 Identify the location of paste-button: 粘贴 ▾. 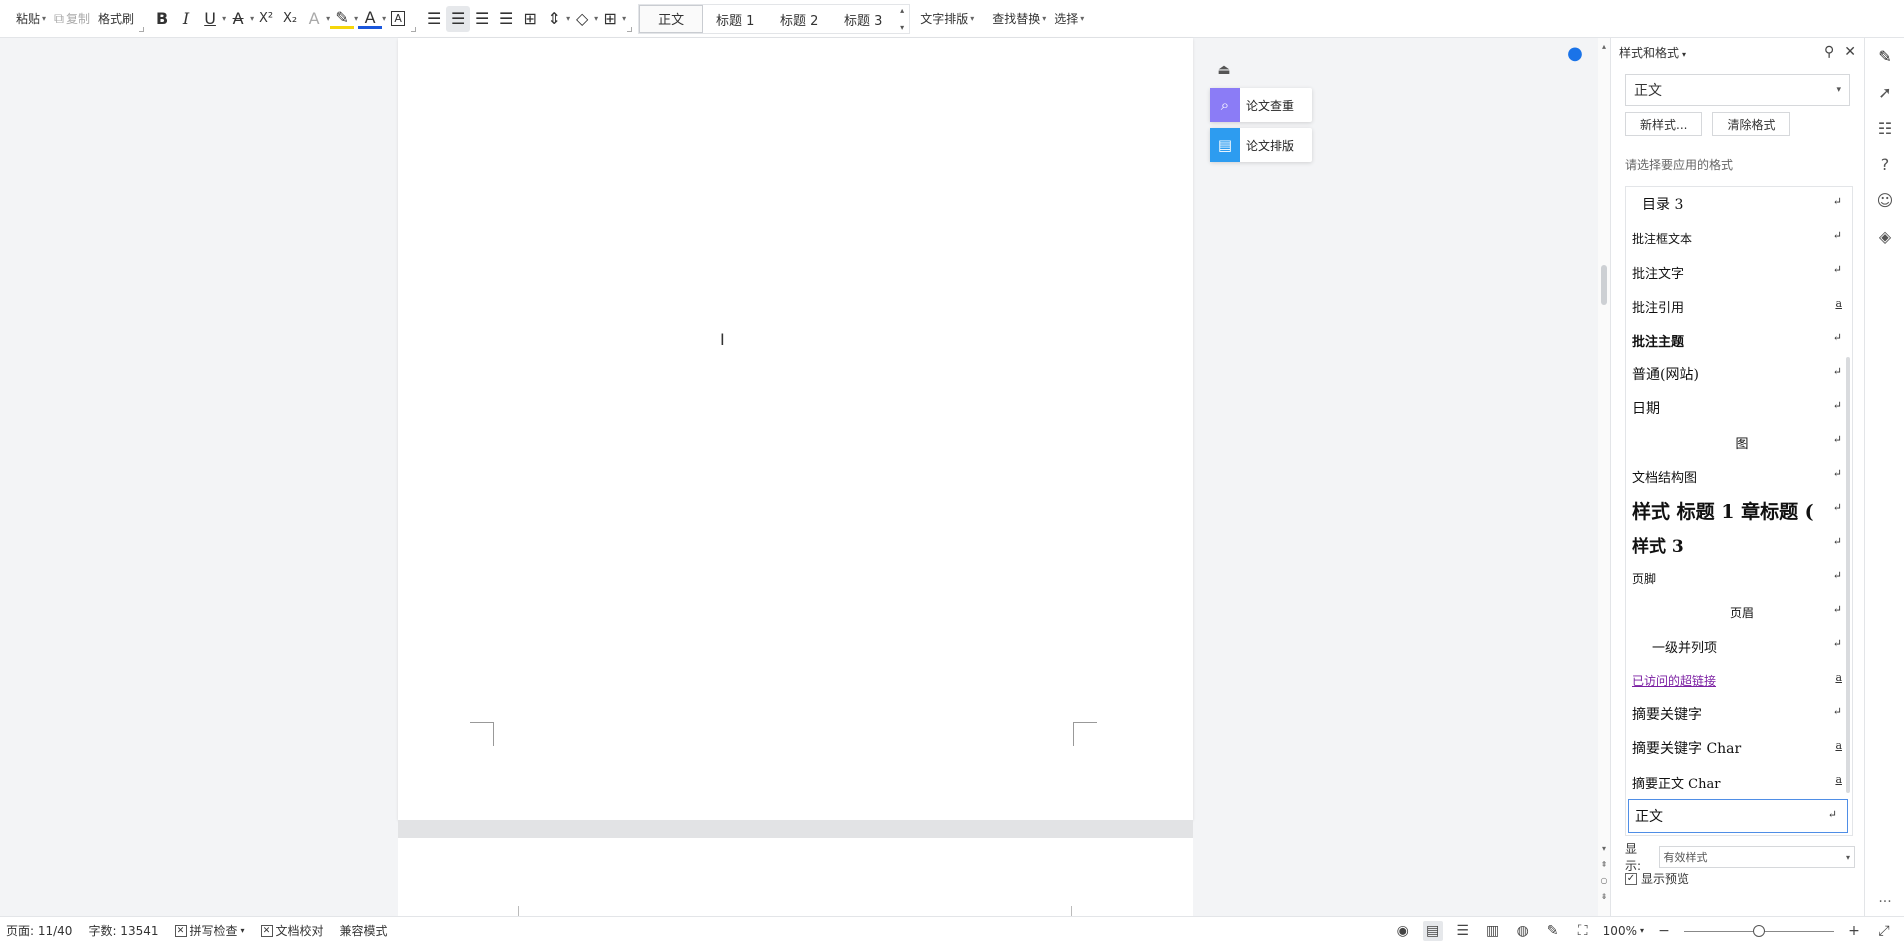
(31, 19).